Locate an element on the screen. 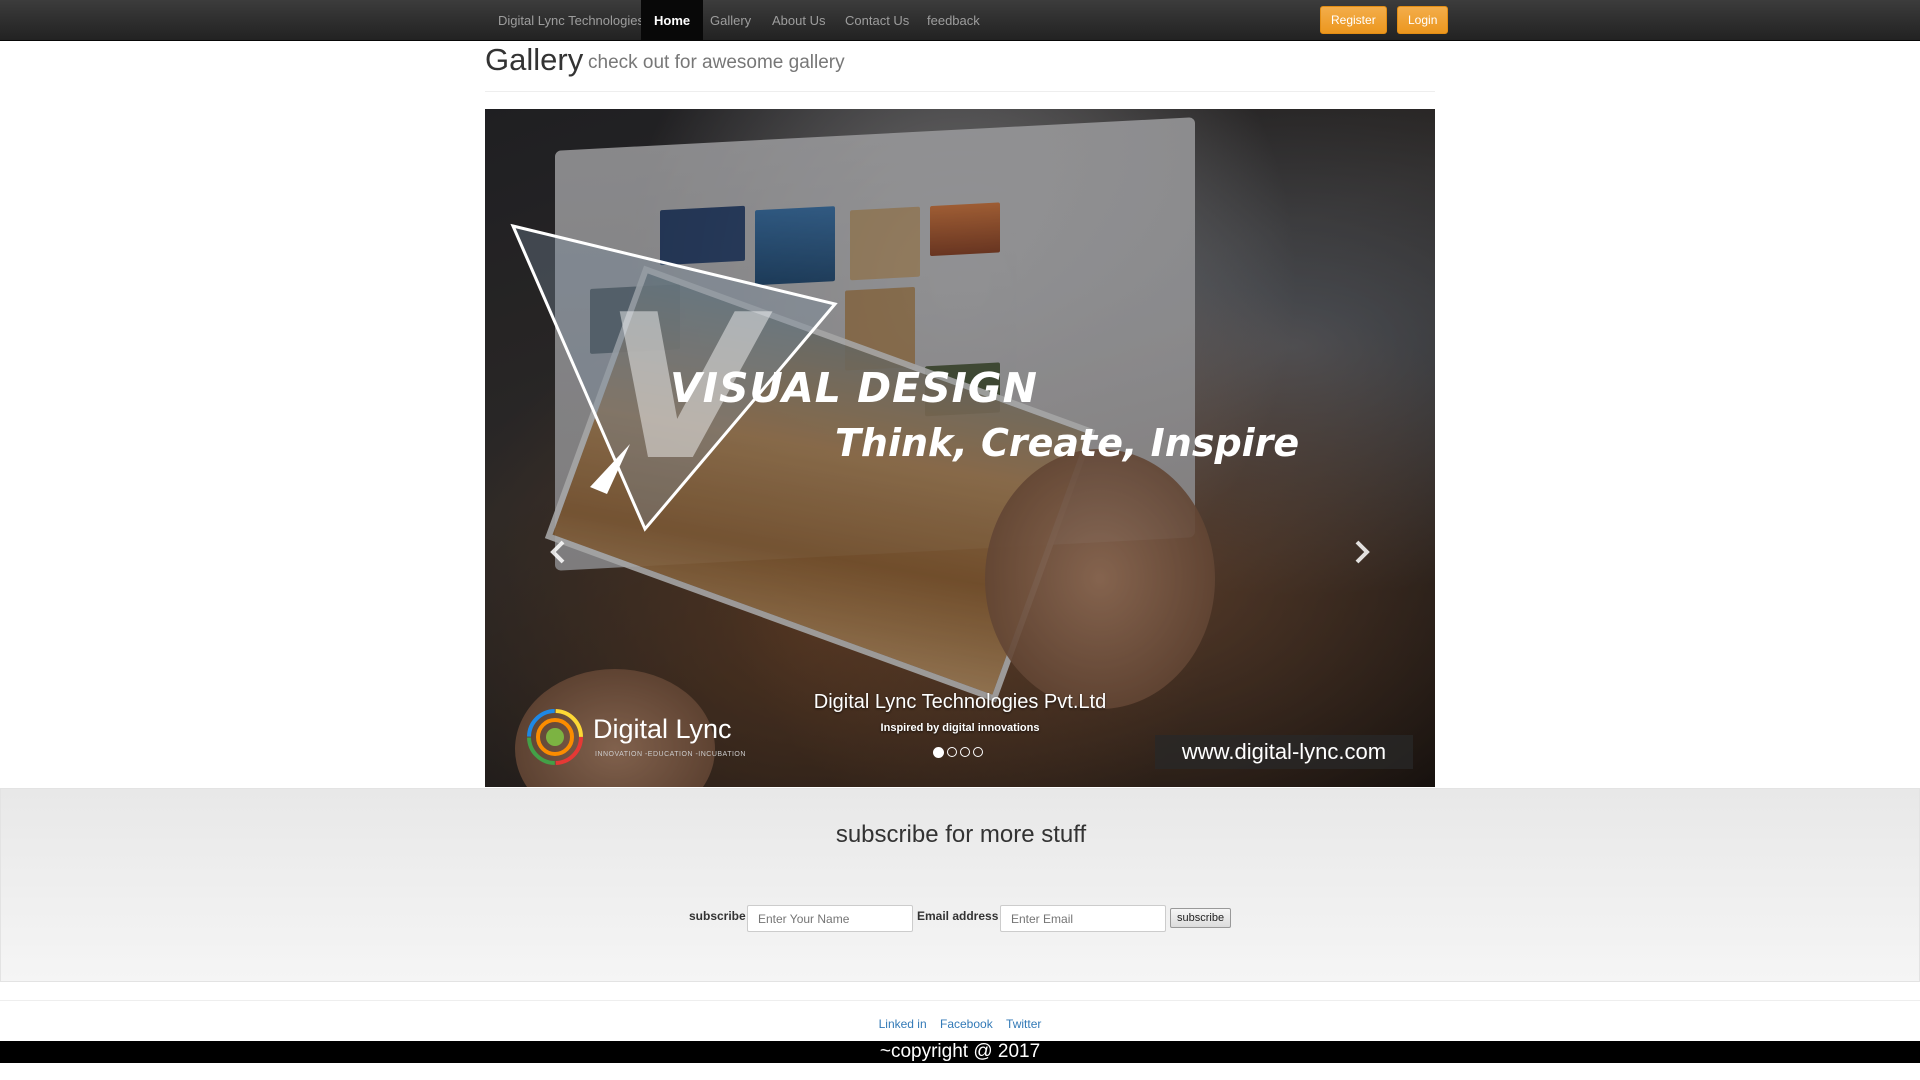 Image resolution: width=1920 pixels, height=1080 pixels. copyright-bar: ~copyright @ 2017 is located at coordinates (960, 1052).